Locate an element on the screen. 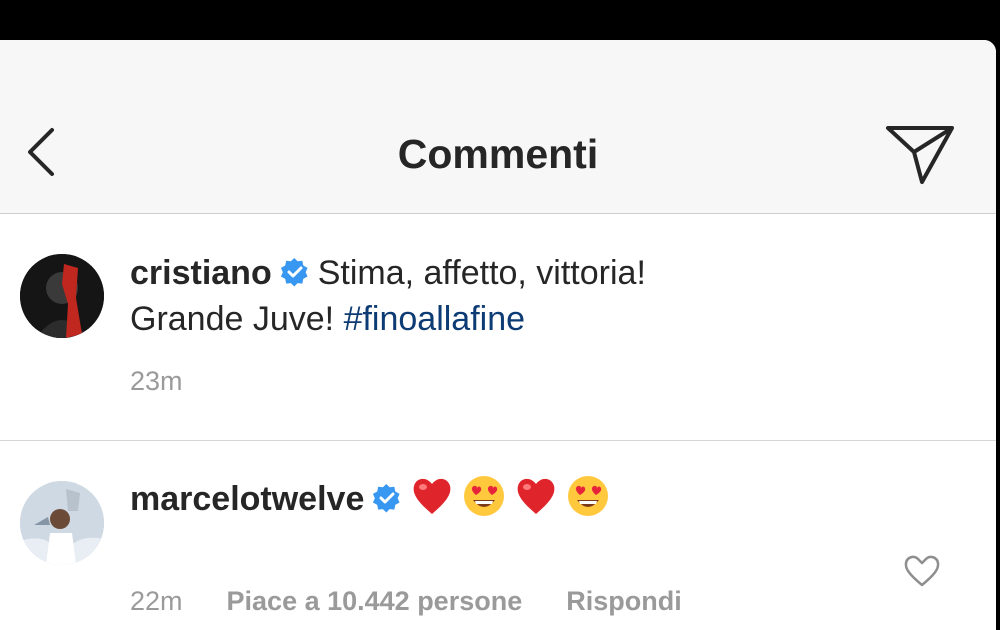 The height and width of the screenshot is (630, 1000). heart-like-icon is located at coordinates (922, 571).